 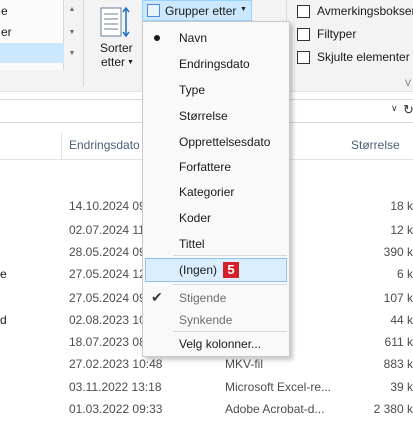 I want to click on file-size: 883 k, so click(x=398, y=364).